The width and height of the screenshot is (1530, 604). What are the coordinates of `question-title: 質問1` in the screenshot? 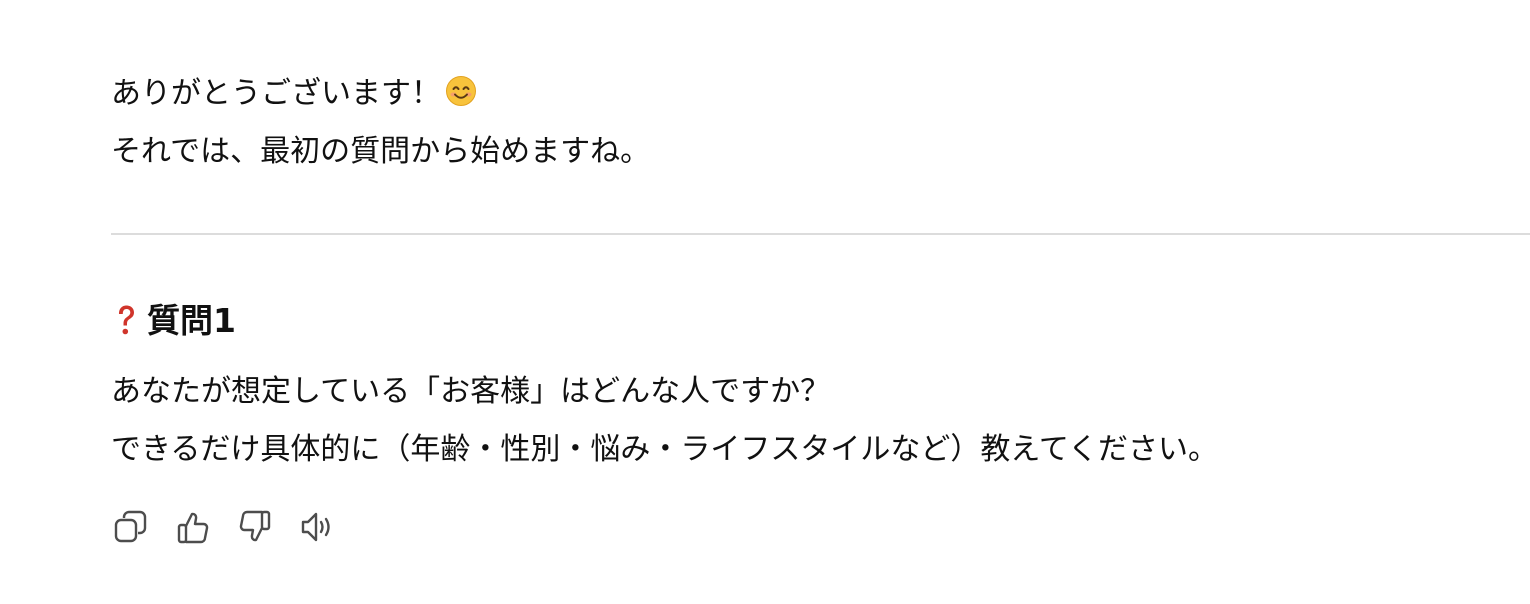 It's located at (191, 320).